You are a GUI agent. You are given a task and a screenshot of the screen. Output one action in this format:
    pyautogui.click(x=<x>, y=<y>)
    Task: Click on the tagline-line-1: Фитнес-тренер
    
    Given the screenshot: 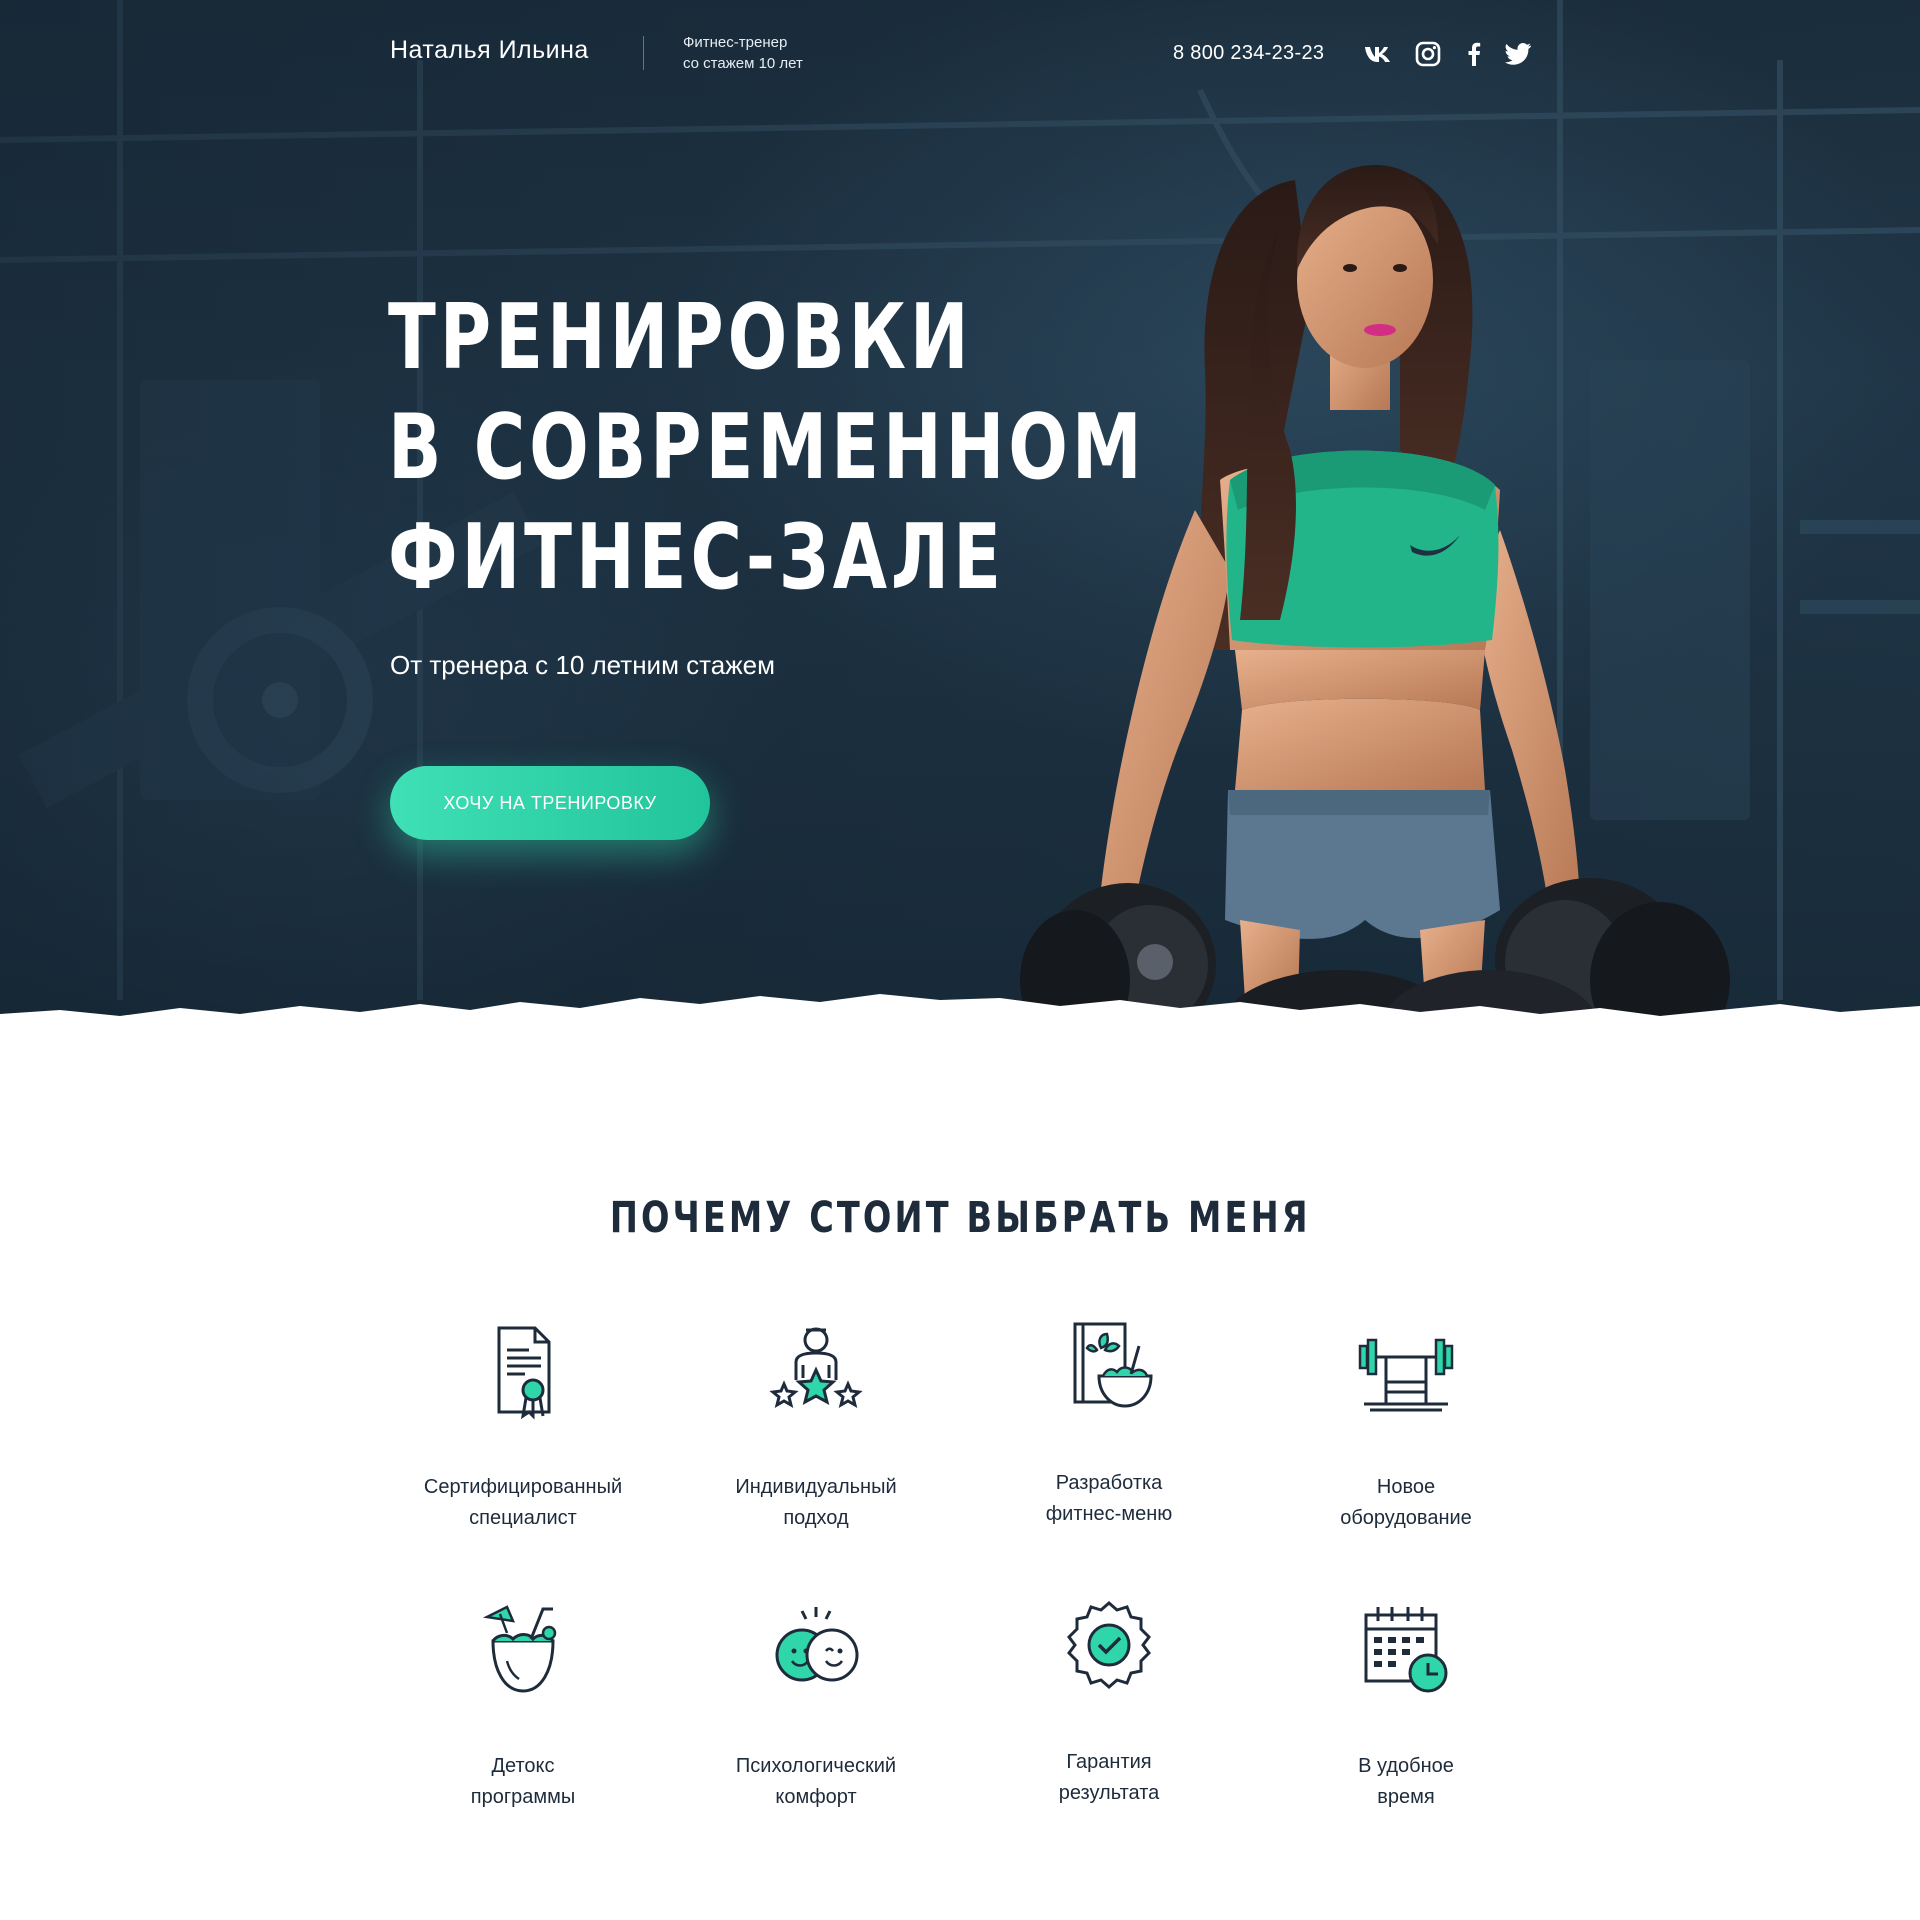 What is the action you would take?
    pyautogui.click(x=735, y=42)
    